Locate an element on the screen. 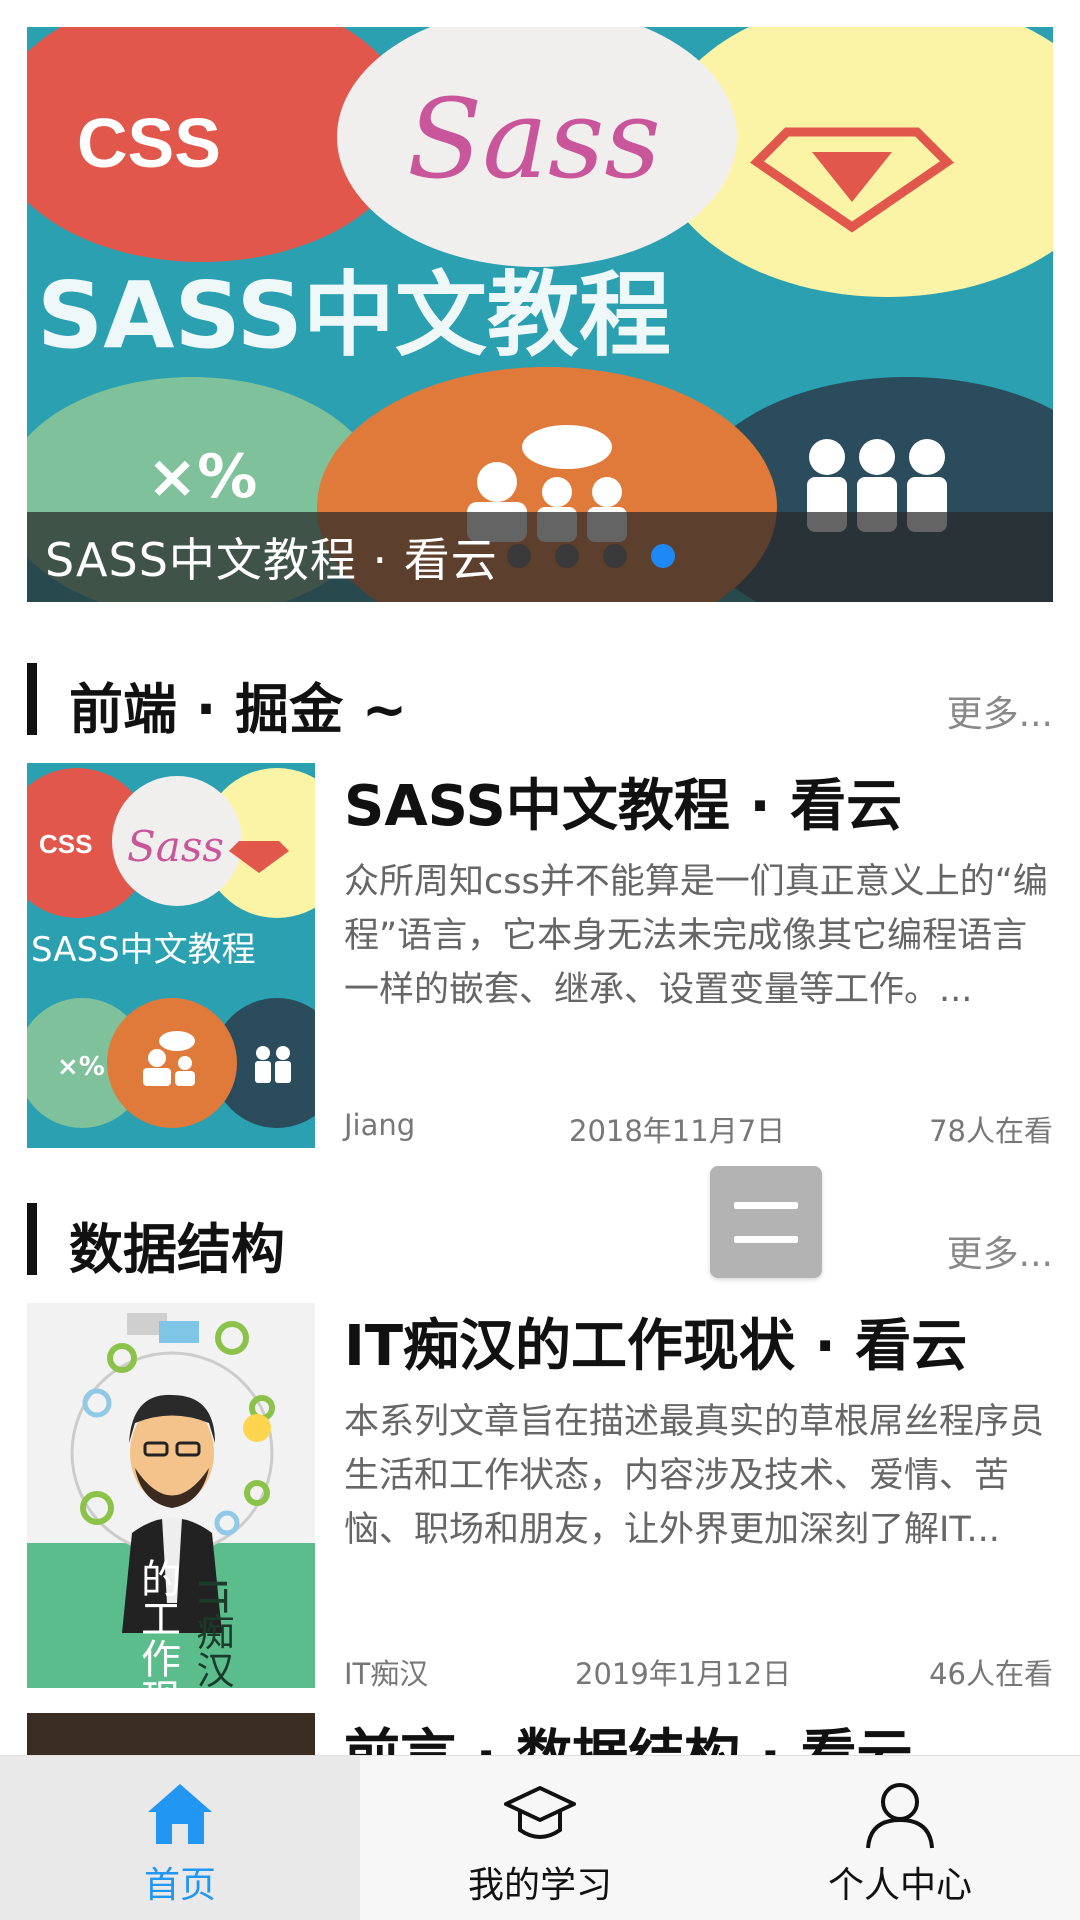  section-title: 数据结构 is located at coordinates (177, 1249).